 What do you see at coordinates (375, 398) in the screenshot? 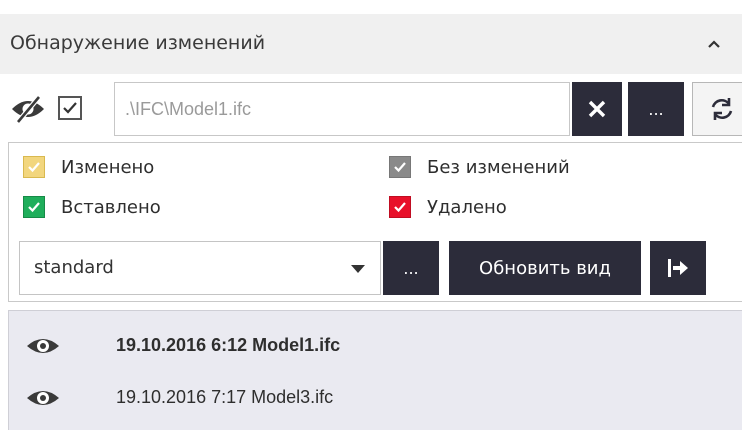
I see `history-item: 19.10.2016 7:17 Model3.ifc` at bounding box center [375, 398].